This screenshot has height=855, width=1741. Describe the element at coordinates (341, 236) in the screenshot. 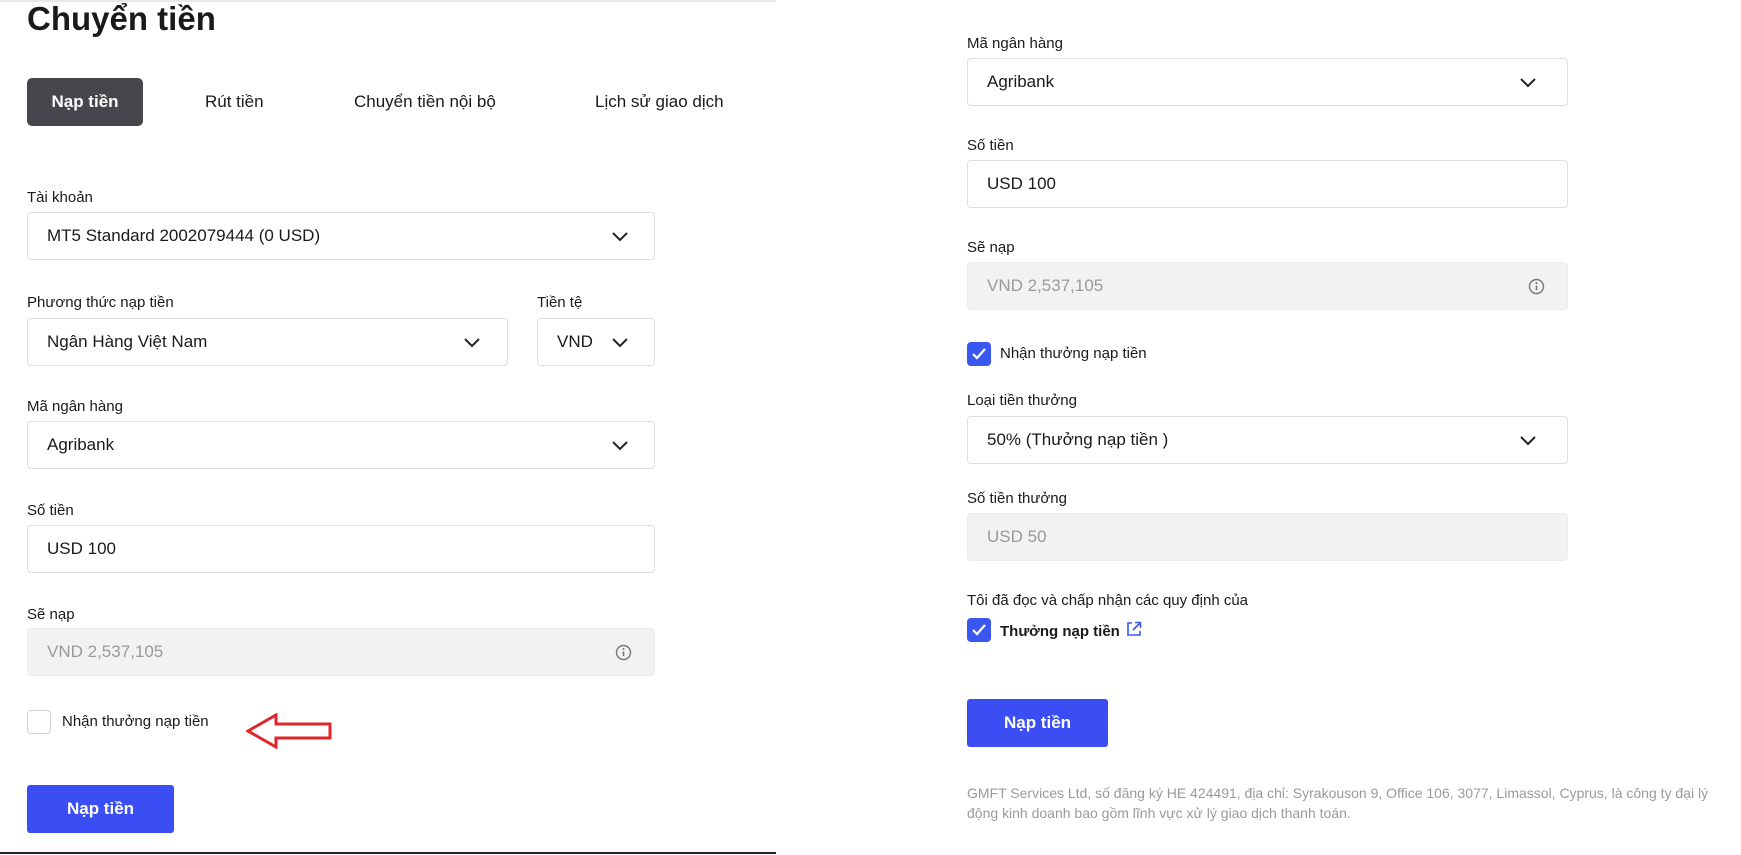

I see `account-select: MT5 Standard 2002079444 (0 USD)` at that location.